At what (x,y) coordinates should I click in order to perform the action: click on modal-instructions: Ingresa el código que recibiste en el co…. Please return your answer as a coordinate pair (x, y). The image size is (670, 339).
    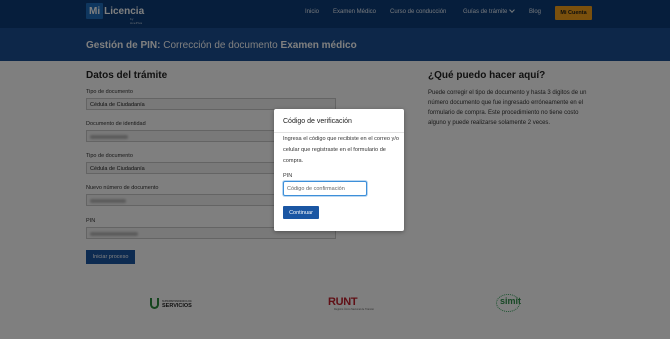
    Looking at the image, I should click on (341, 150).